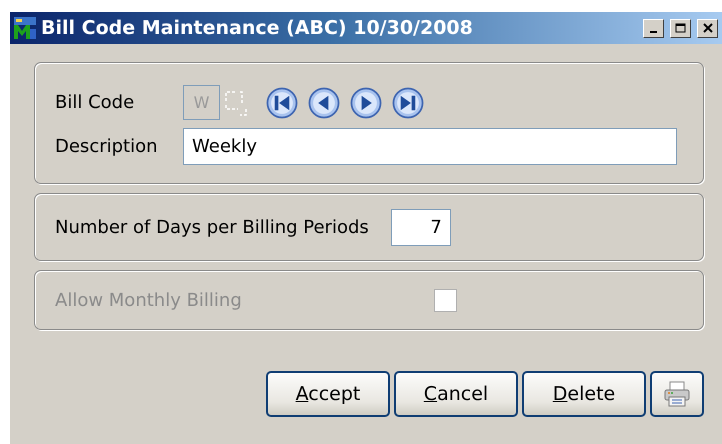 The width and height of the screenshot is (722, 444). What do you see at coordinates (107, 146) in the screenshot?
I see `description-label: Description` at bounding box center [107, 146].